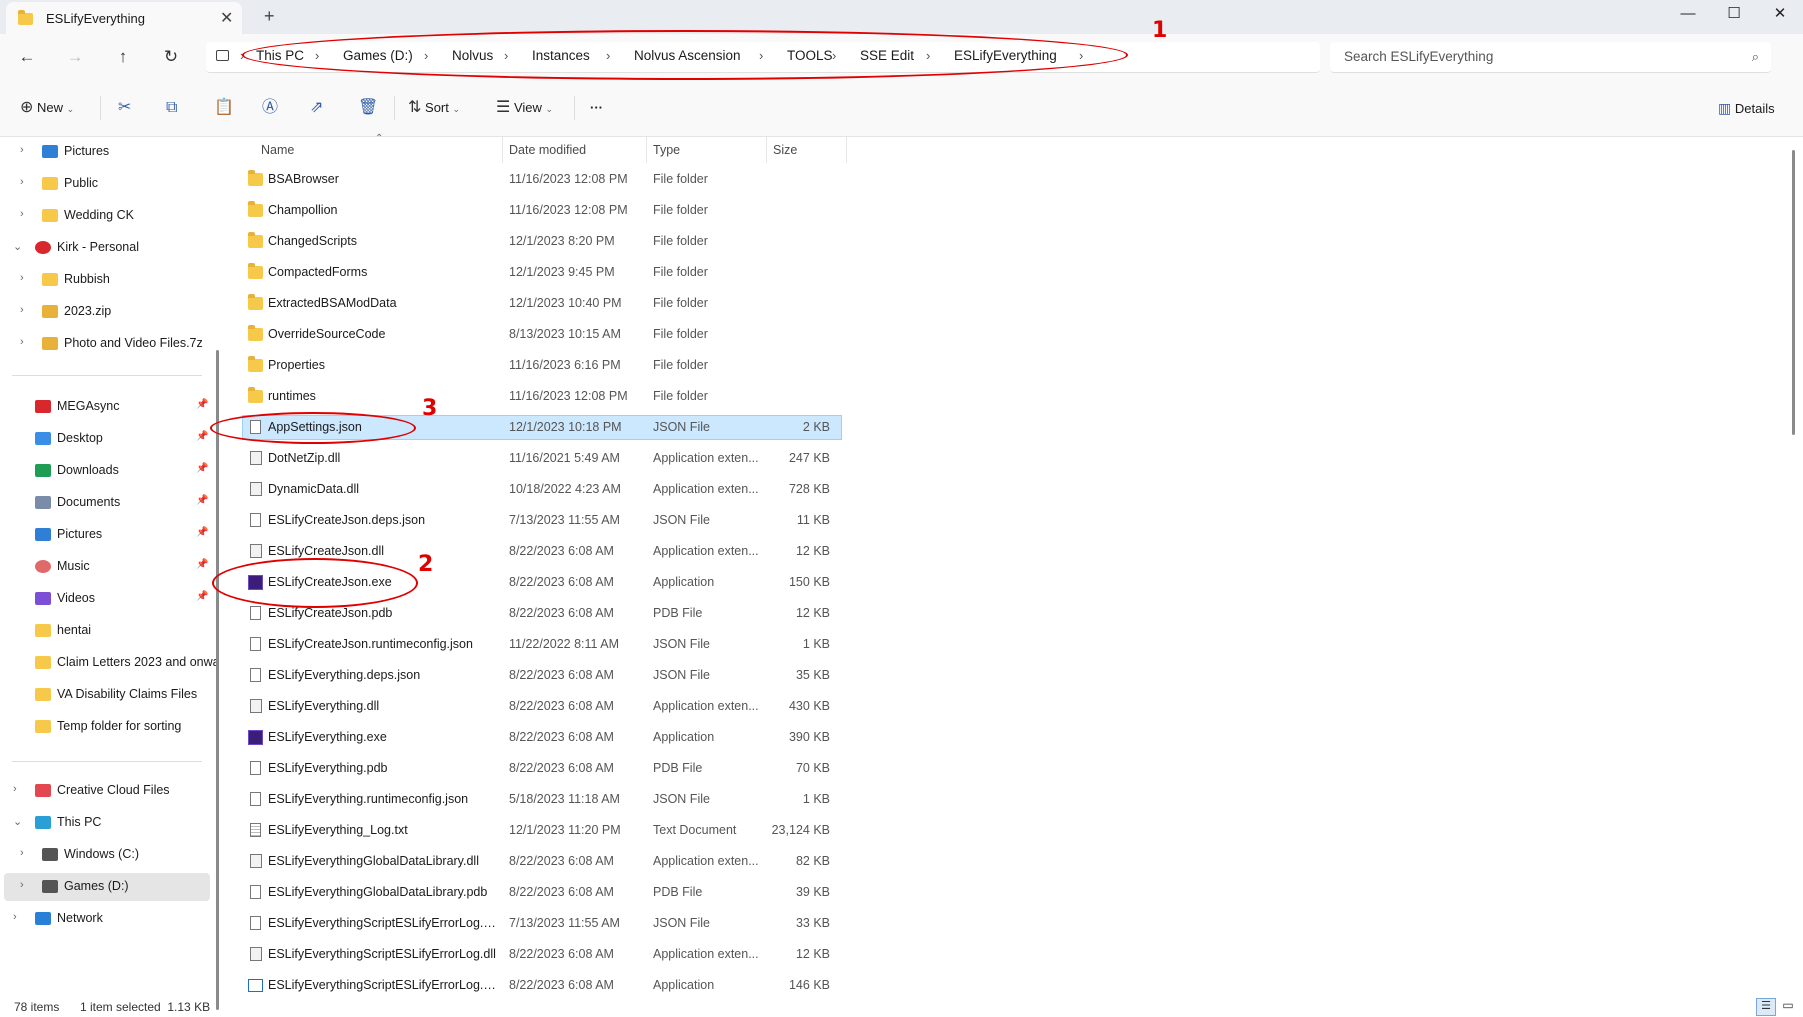 The width and height of the screenshot is (1803, 1017). Describe the element at coordinates (524, 108) in the screenshot. I see `view-button: ☰ View ⌄` at that location.